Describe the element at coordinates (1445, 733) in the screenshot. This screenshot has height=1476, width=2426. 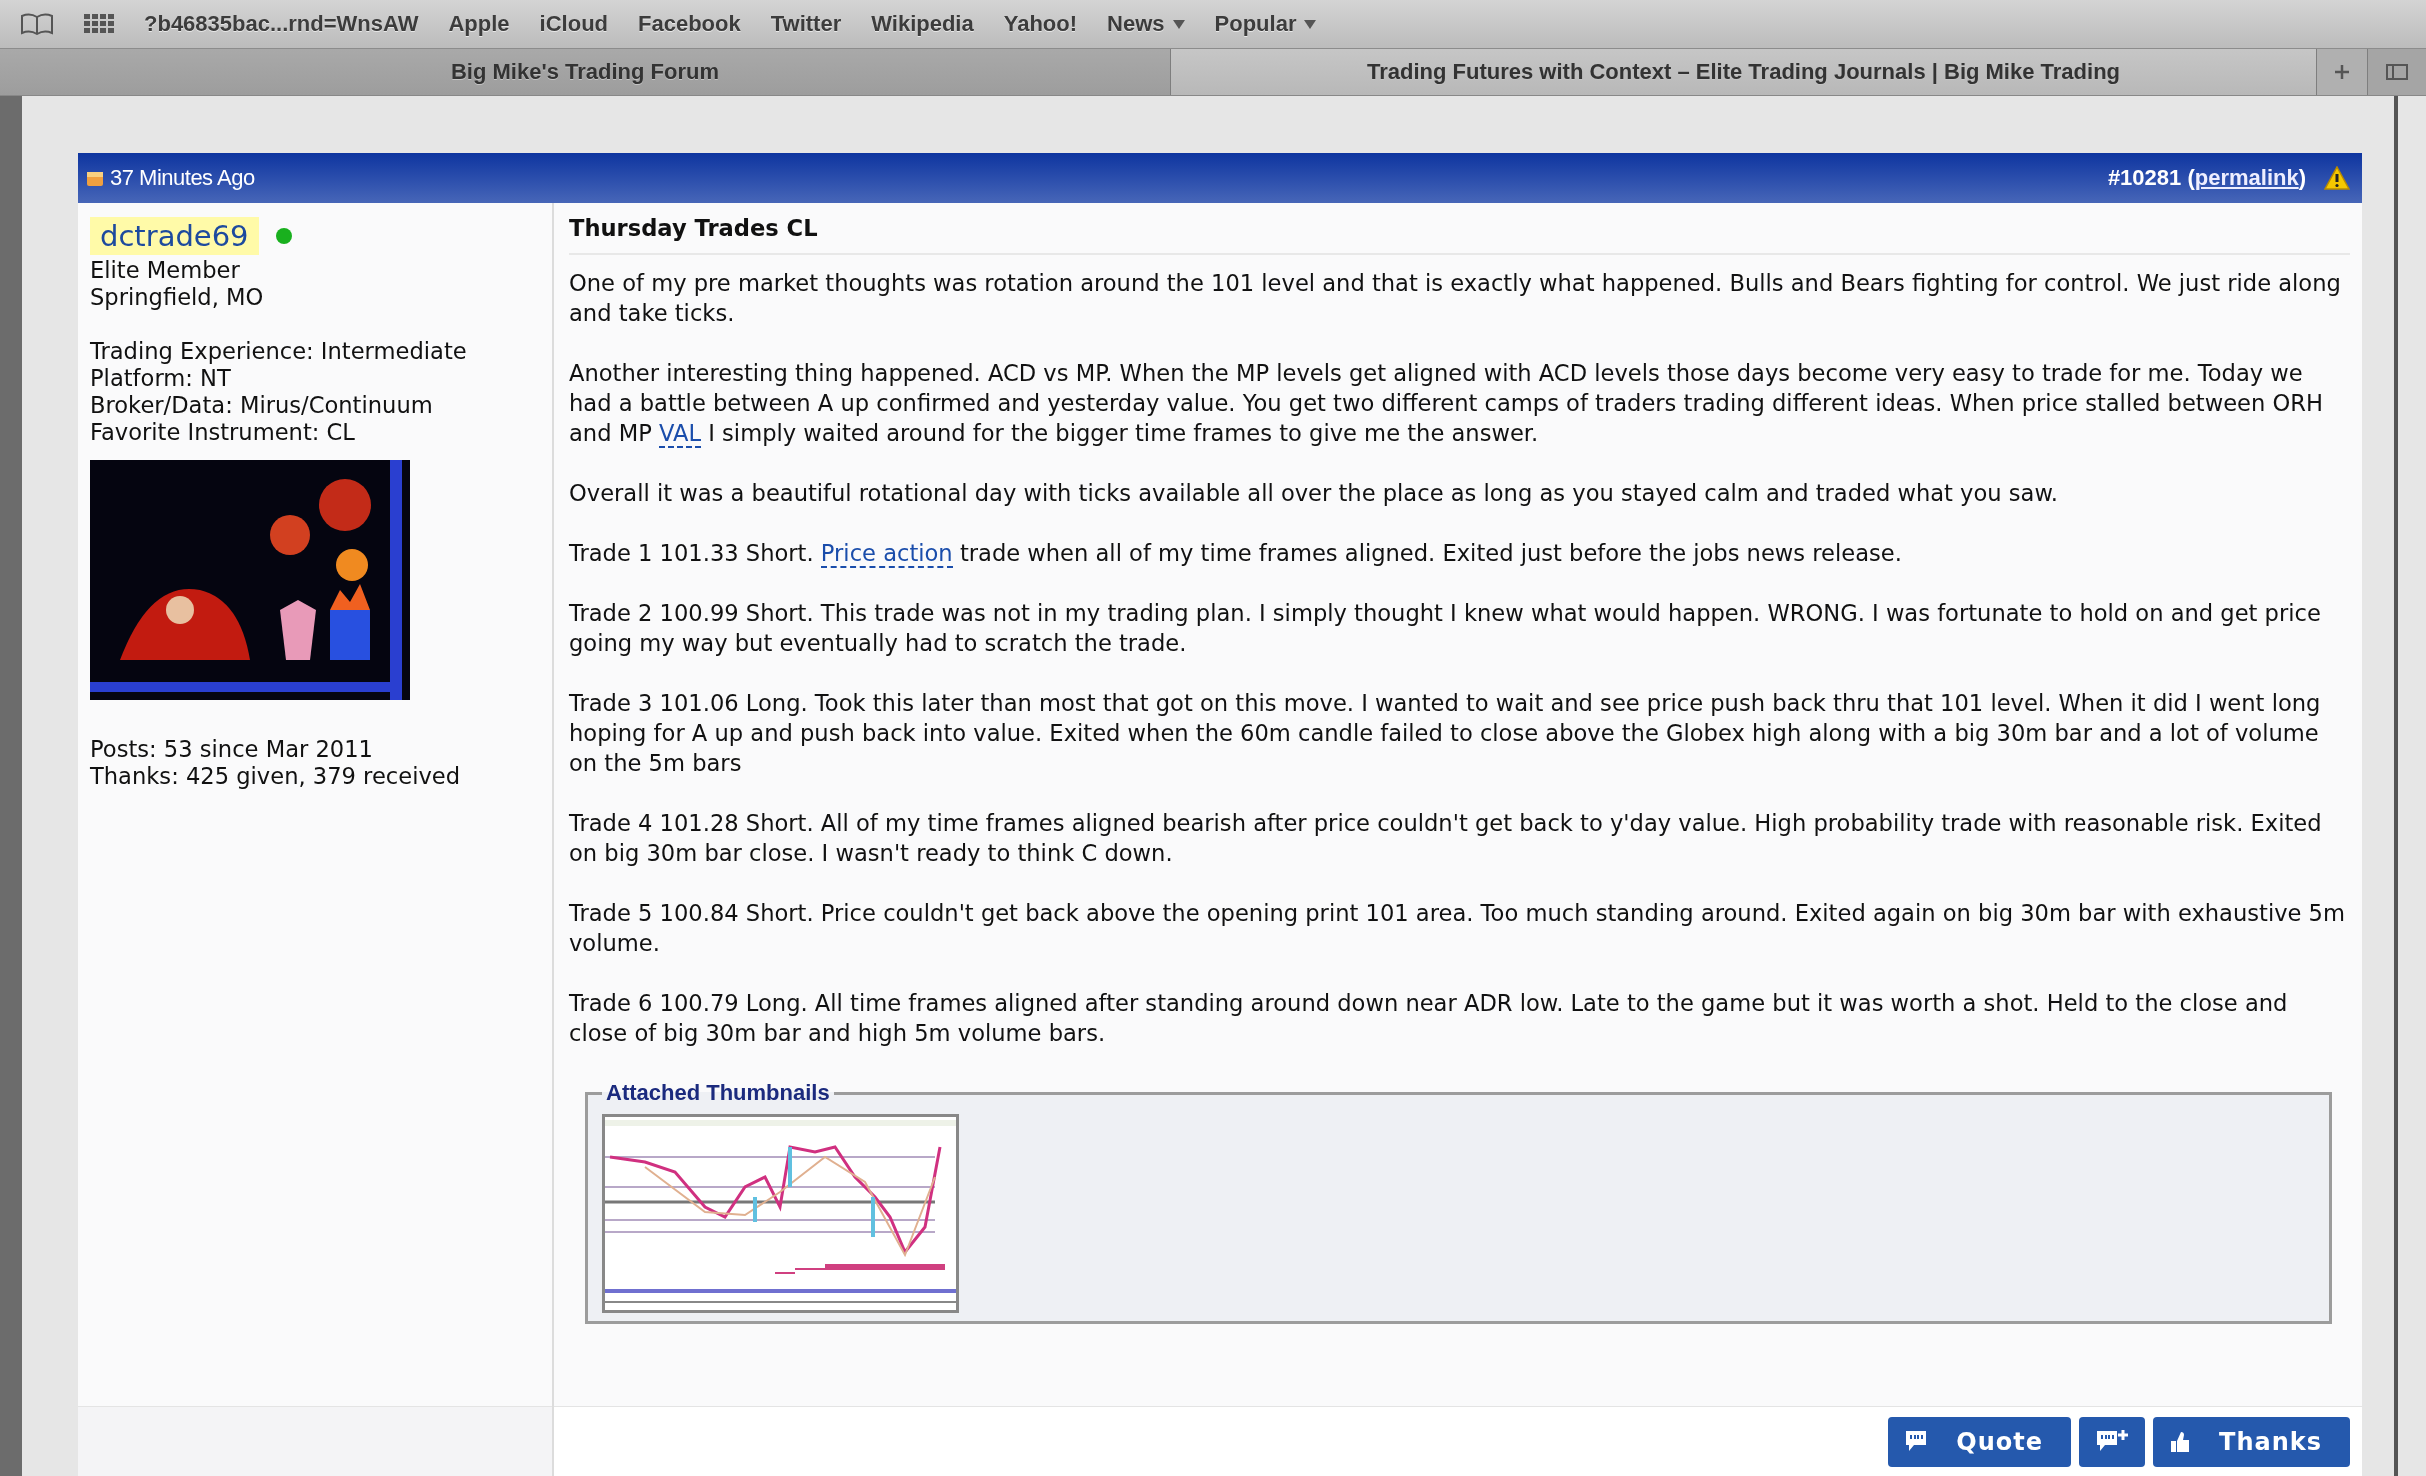
I see `post-paragraph: Trade 3 101.06 Long. Took this later than most that got on this move. I wanted to wait and see price push back thru that 101 level. When it did I went long hoping for A up and push back into value. Exited when the 60m candle failed to close above the Globex high along with a big 30m bar and a lot of volume on the 5m bars` at that location.